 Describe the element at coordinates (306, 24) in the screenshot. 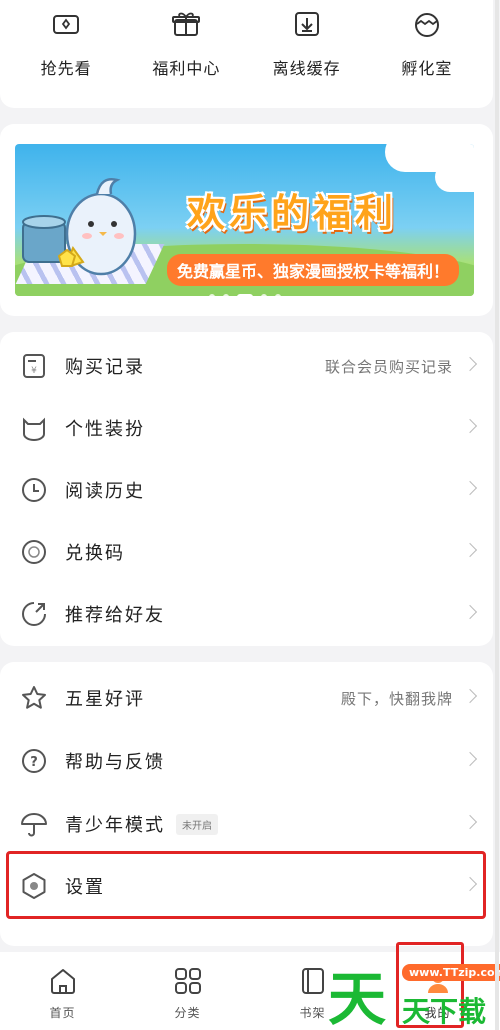

I see `download-icon` at that location.